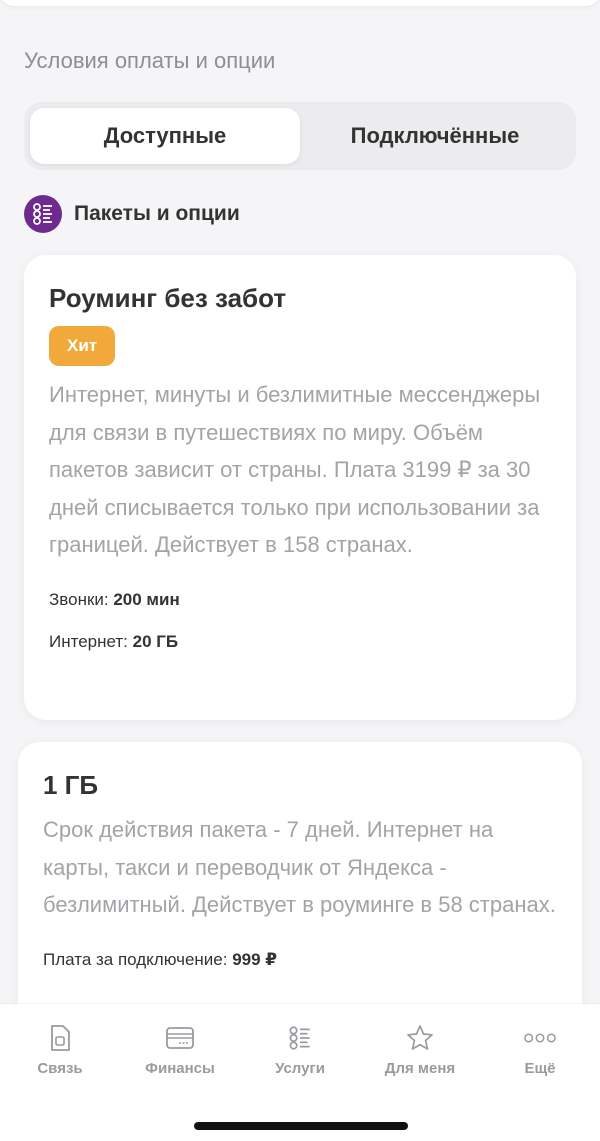 This screenshot has height=1141, width=600. Describe the element at coordinates (43, 214) in the screenshot. I see `options-list-icon` at that location.